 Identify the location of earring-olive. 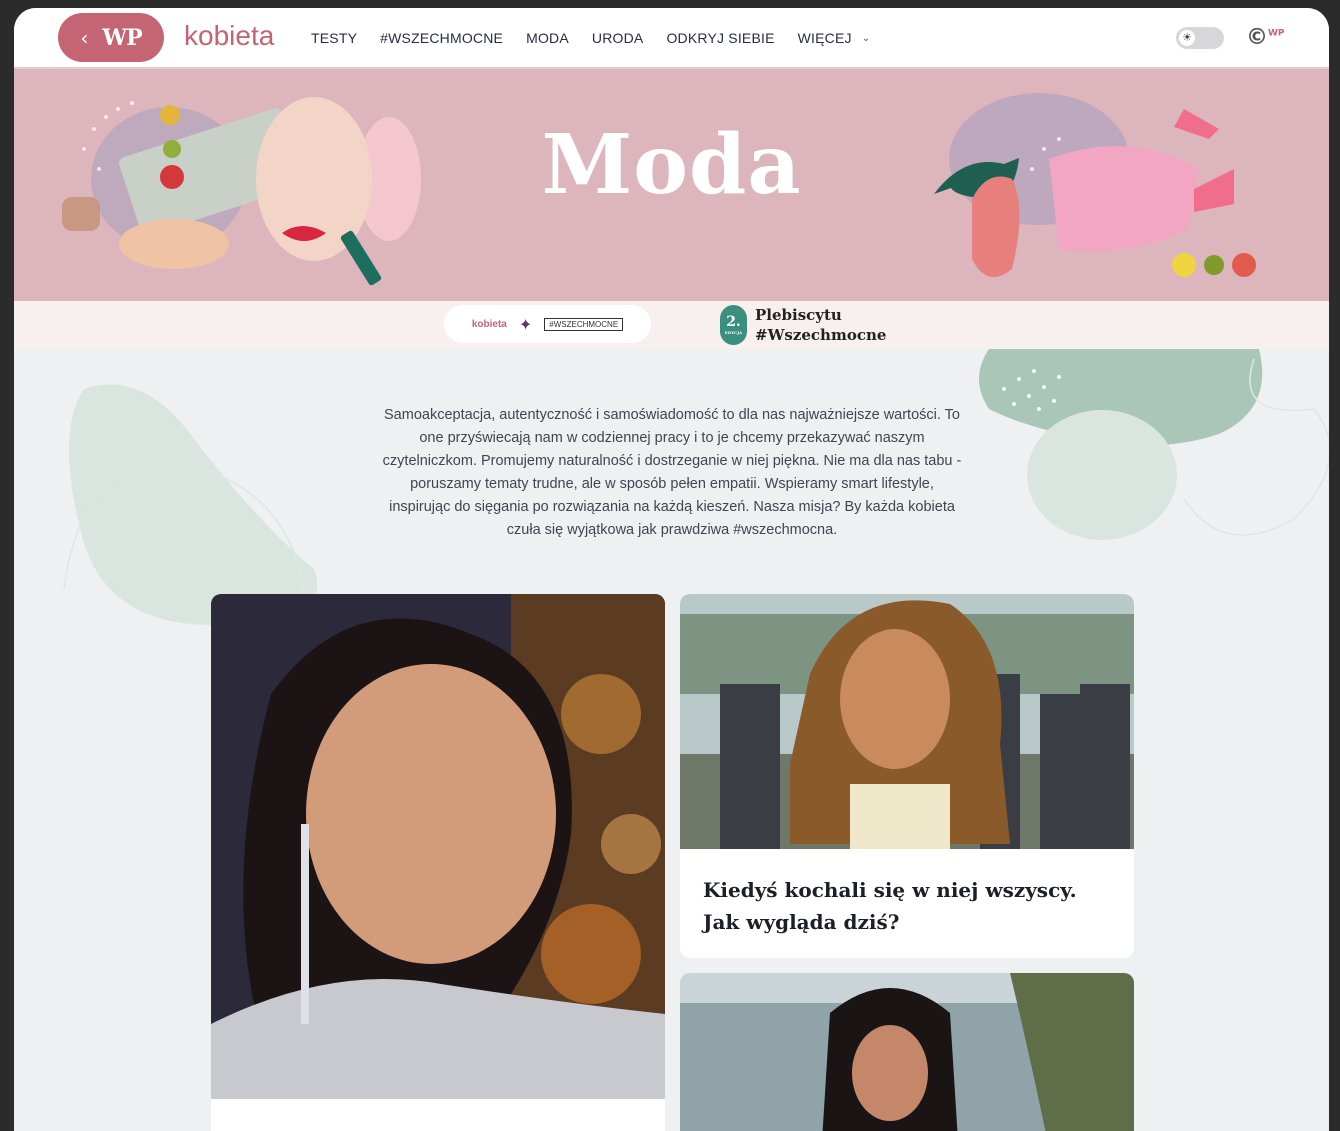
(1214, 265).